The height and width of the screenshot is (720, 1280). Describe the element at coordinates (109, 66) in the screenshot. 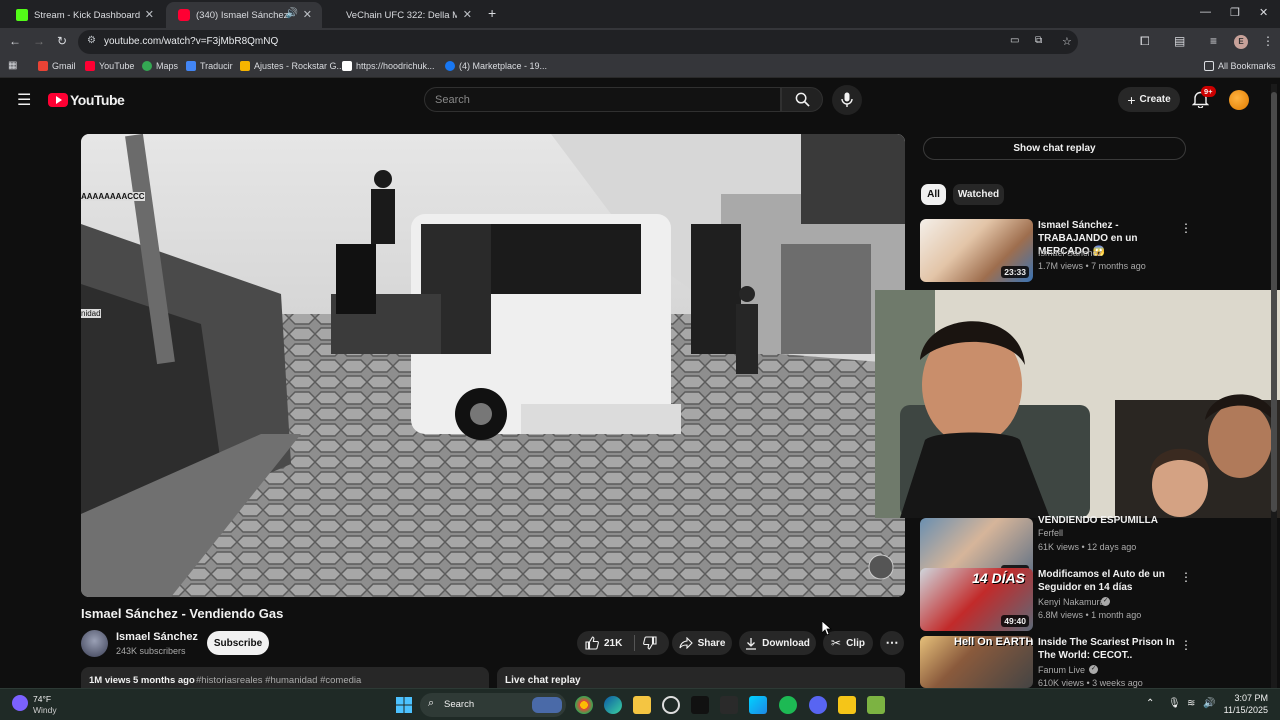

I see `bookmark-youtube: YouTube` at that location.